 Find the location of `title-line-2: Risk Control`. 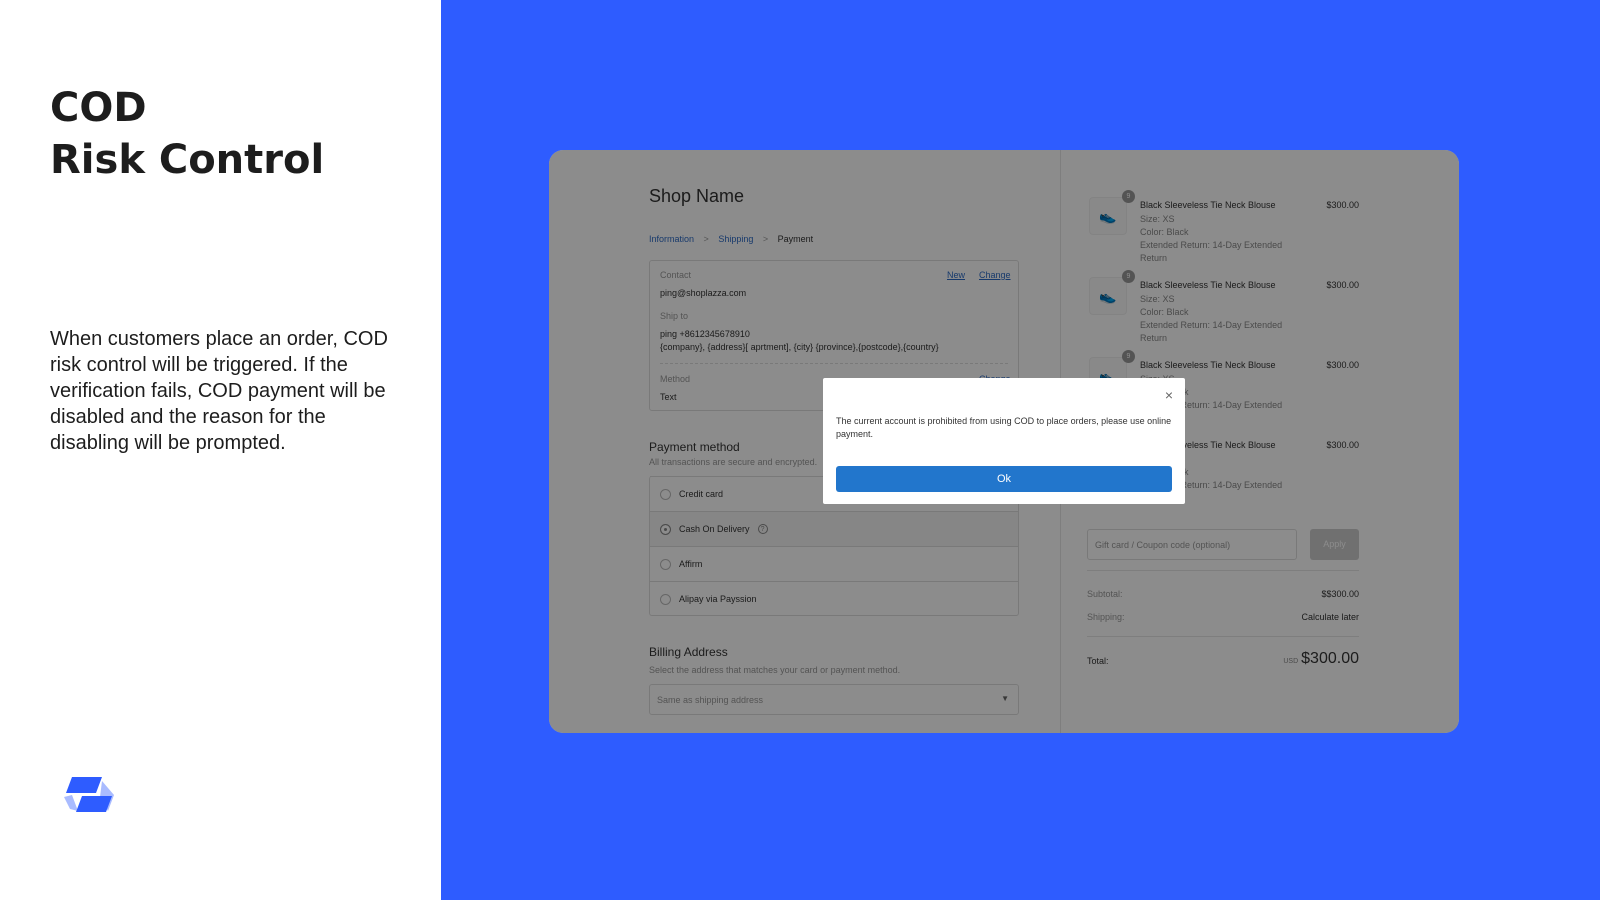

title-line-2: Risk Control is located at coordinates (187, 160).